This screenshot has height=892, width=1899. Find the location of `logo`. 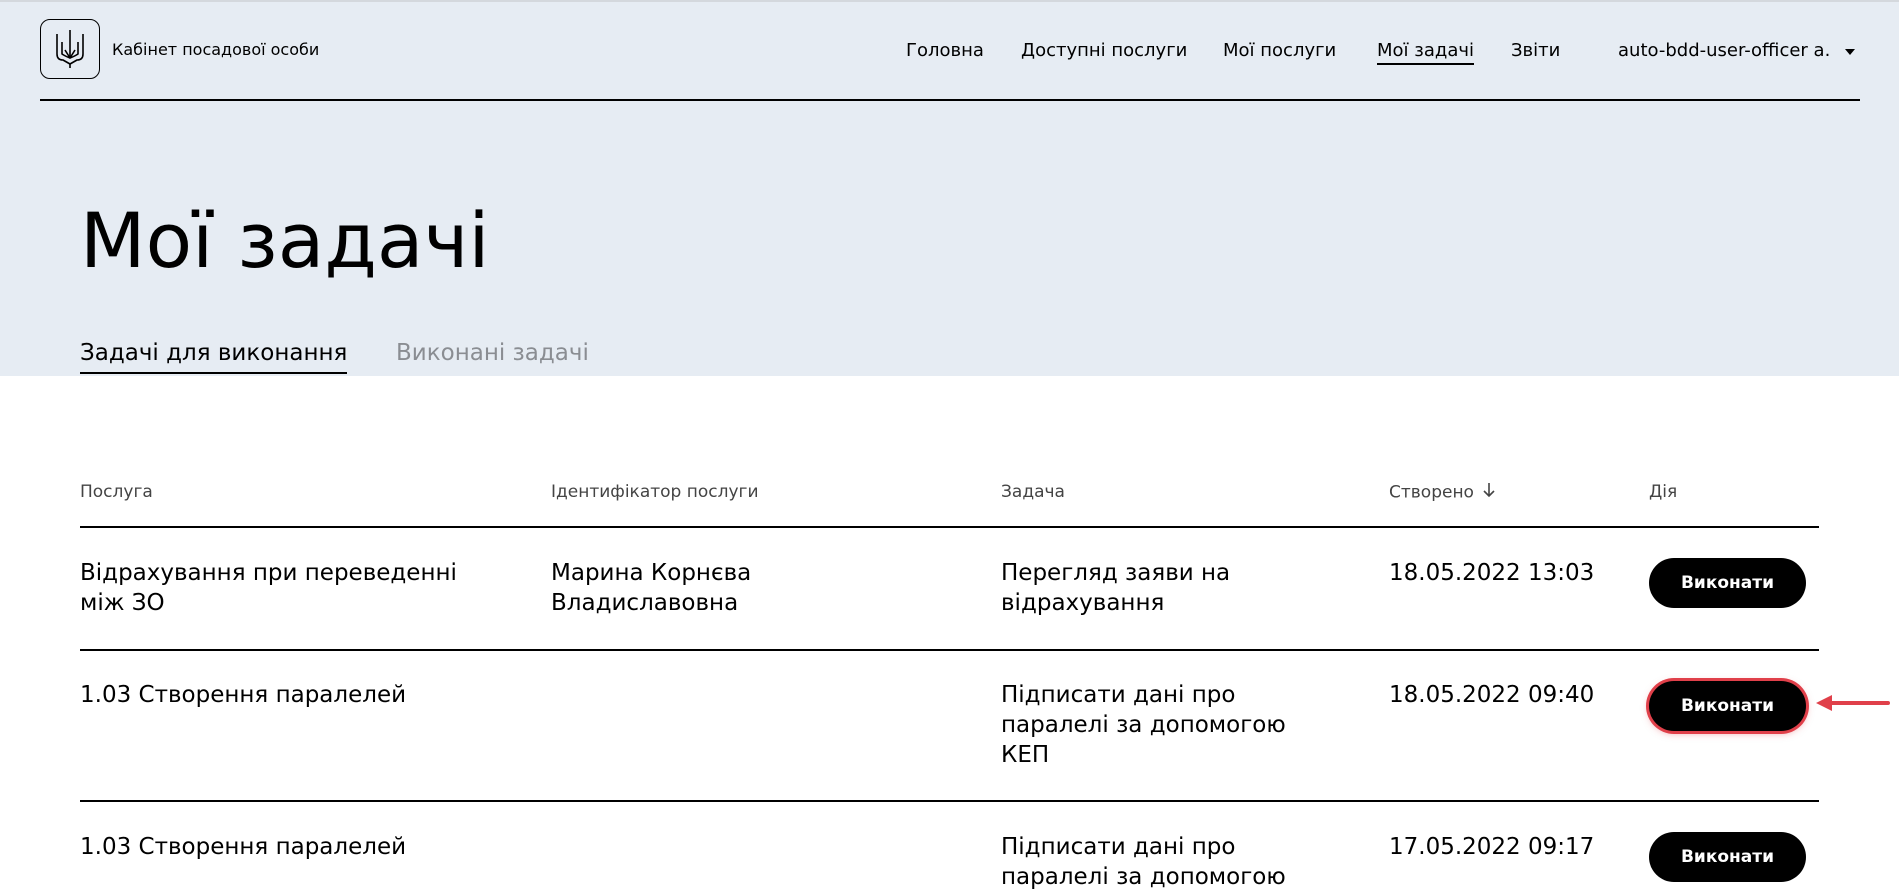

logo is located at coordinates (70, 49).